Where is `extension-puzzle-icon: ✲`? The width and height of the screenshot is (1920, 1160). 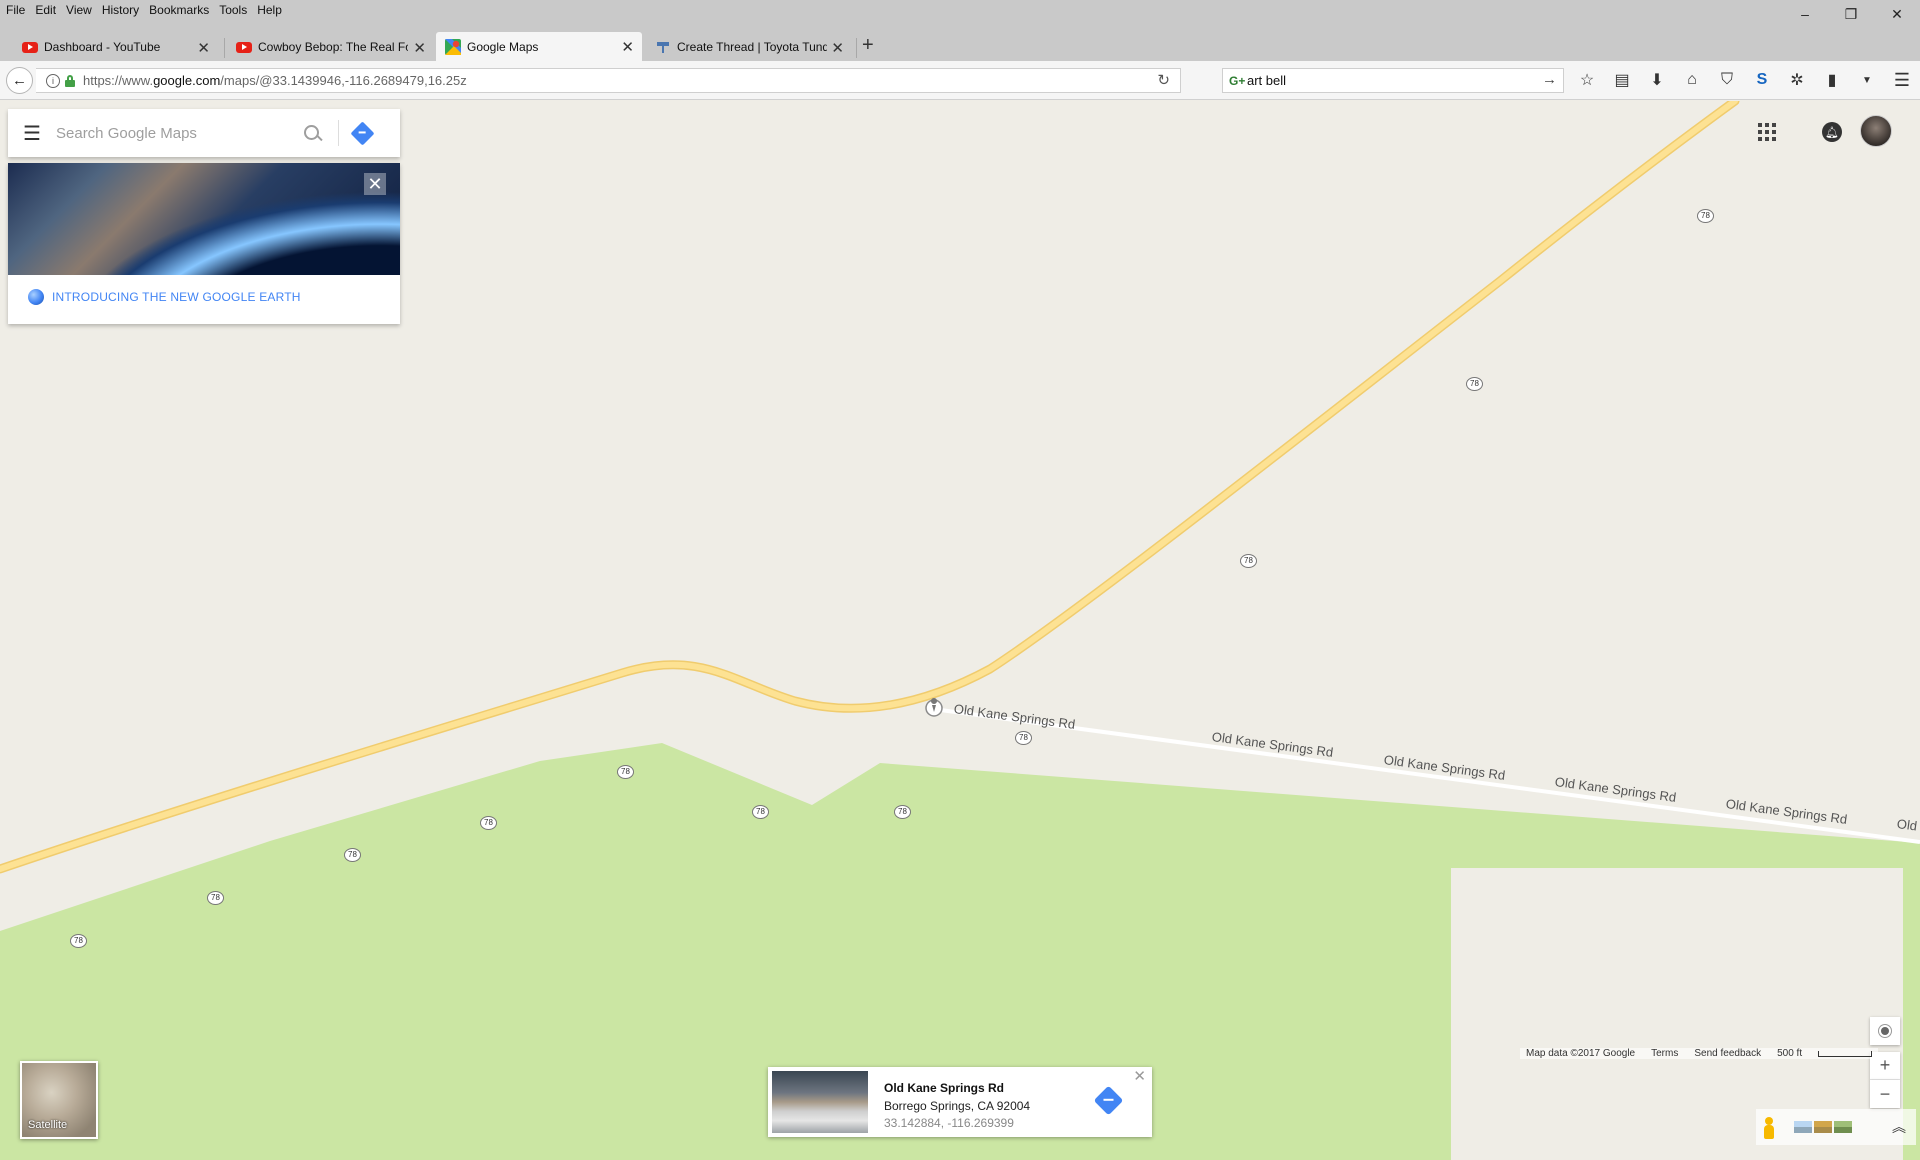 extension-puzzle-icon: ✲ is located at coordinates (1797, 80).